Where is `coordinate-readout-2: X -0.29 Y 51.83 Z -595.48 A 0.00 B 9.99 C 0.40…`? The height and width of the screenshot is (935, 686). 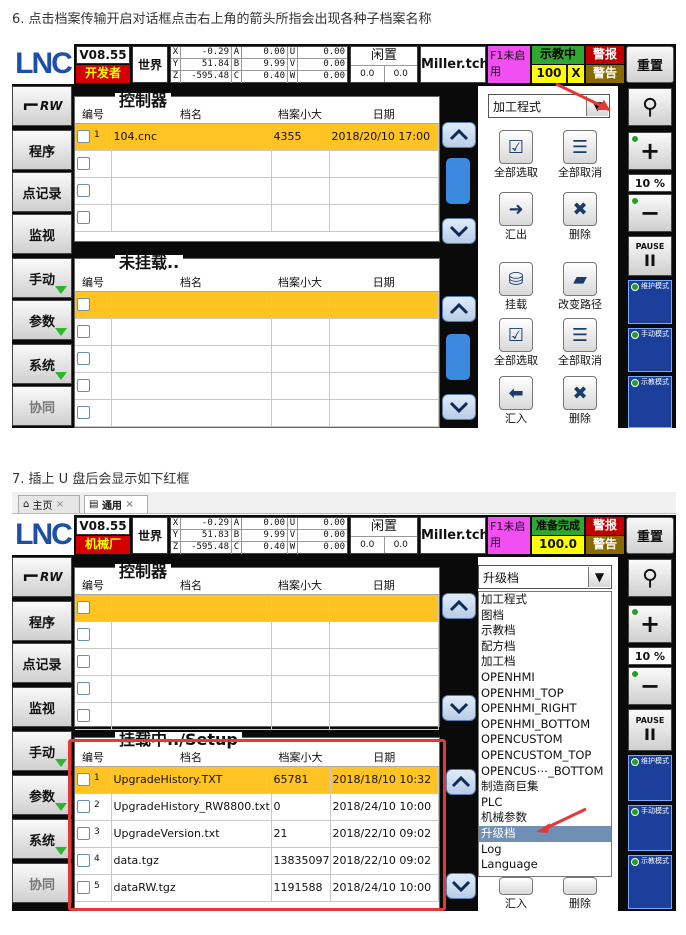
coordinate-readout-2: X -0.29 Y 51.83 Z -595.48 A 0.00 B 9.99 C 0.40… is located at coordinates (259, 535).